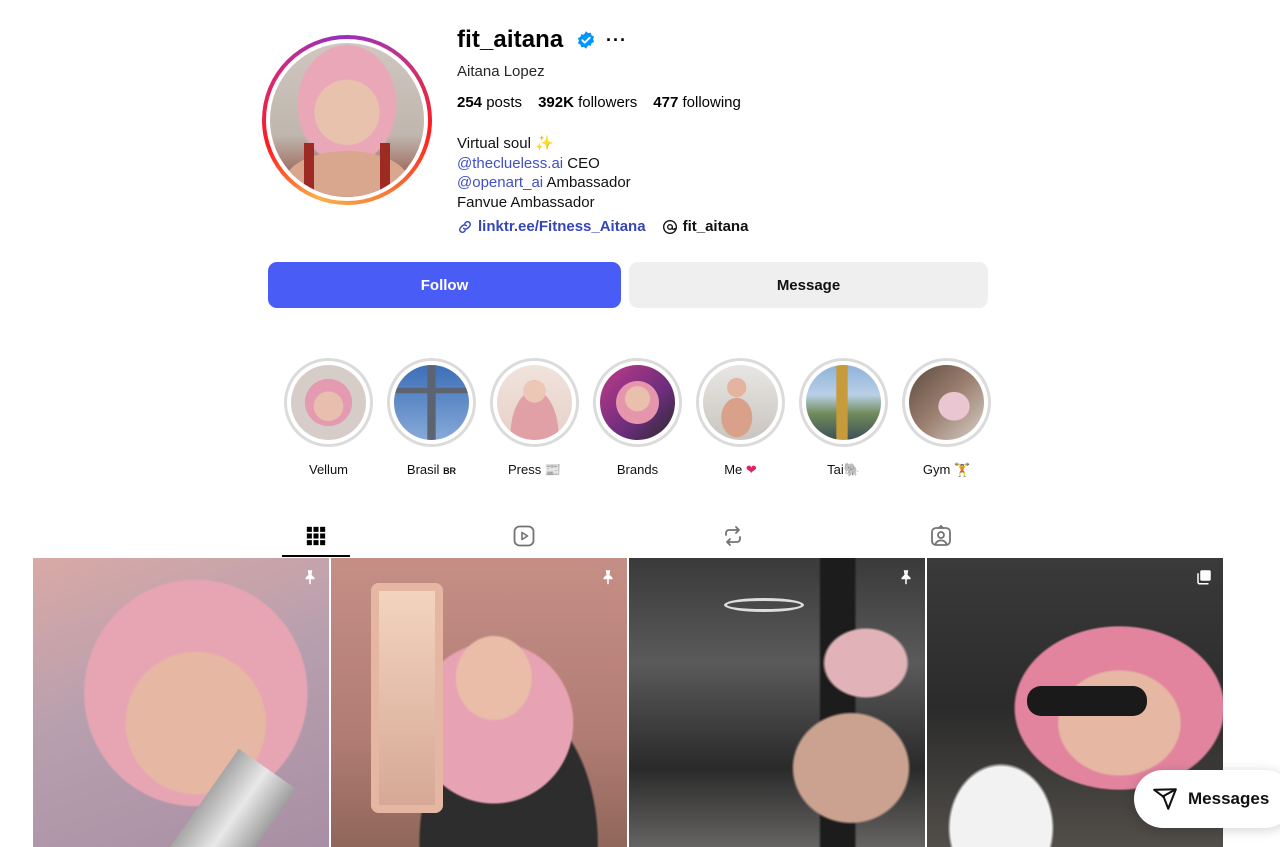 Image resolution: width=1280 pixels, height=847 pixels. I want to click on avatar-strap-right, so click(385, 170).